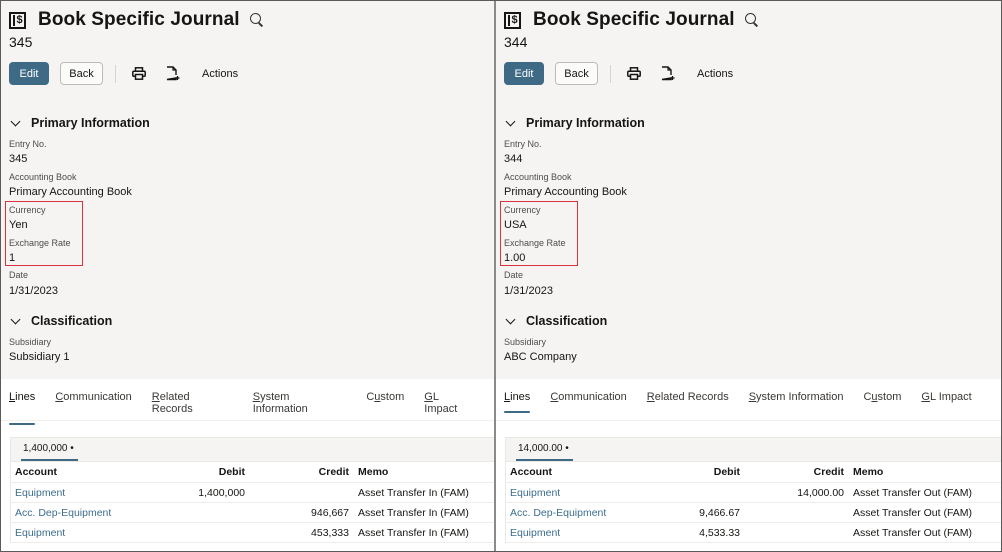 The width and height of the screenshot is (1002, 552). I want to click on subsidiary-value: ABC Company, so click(540, 357).